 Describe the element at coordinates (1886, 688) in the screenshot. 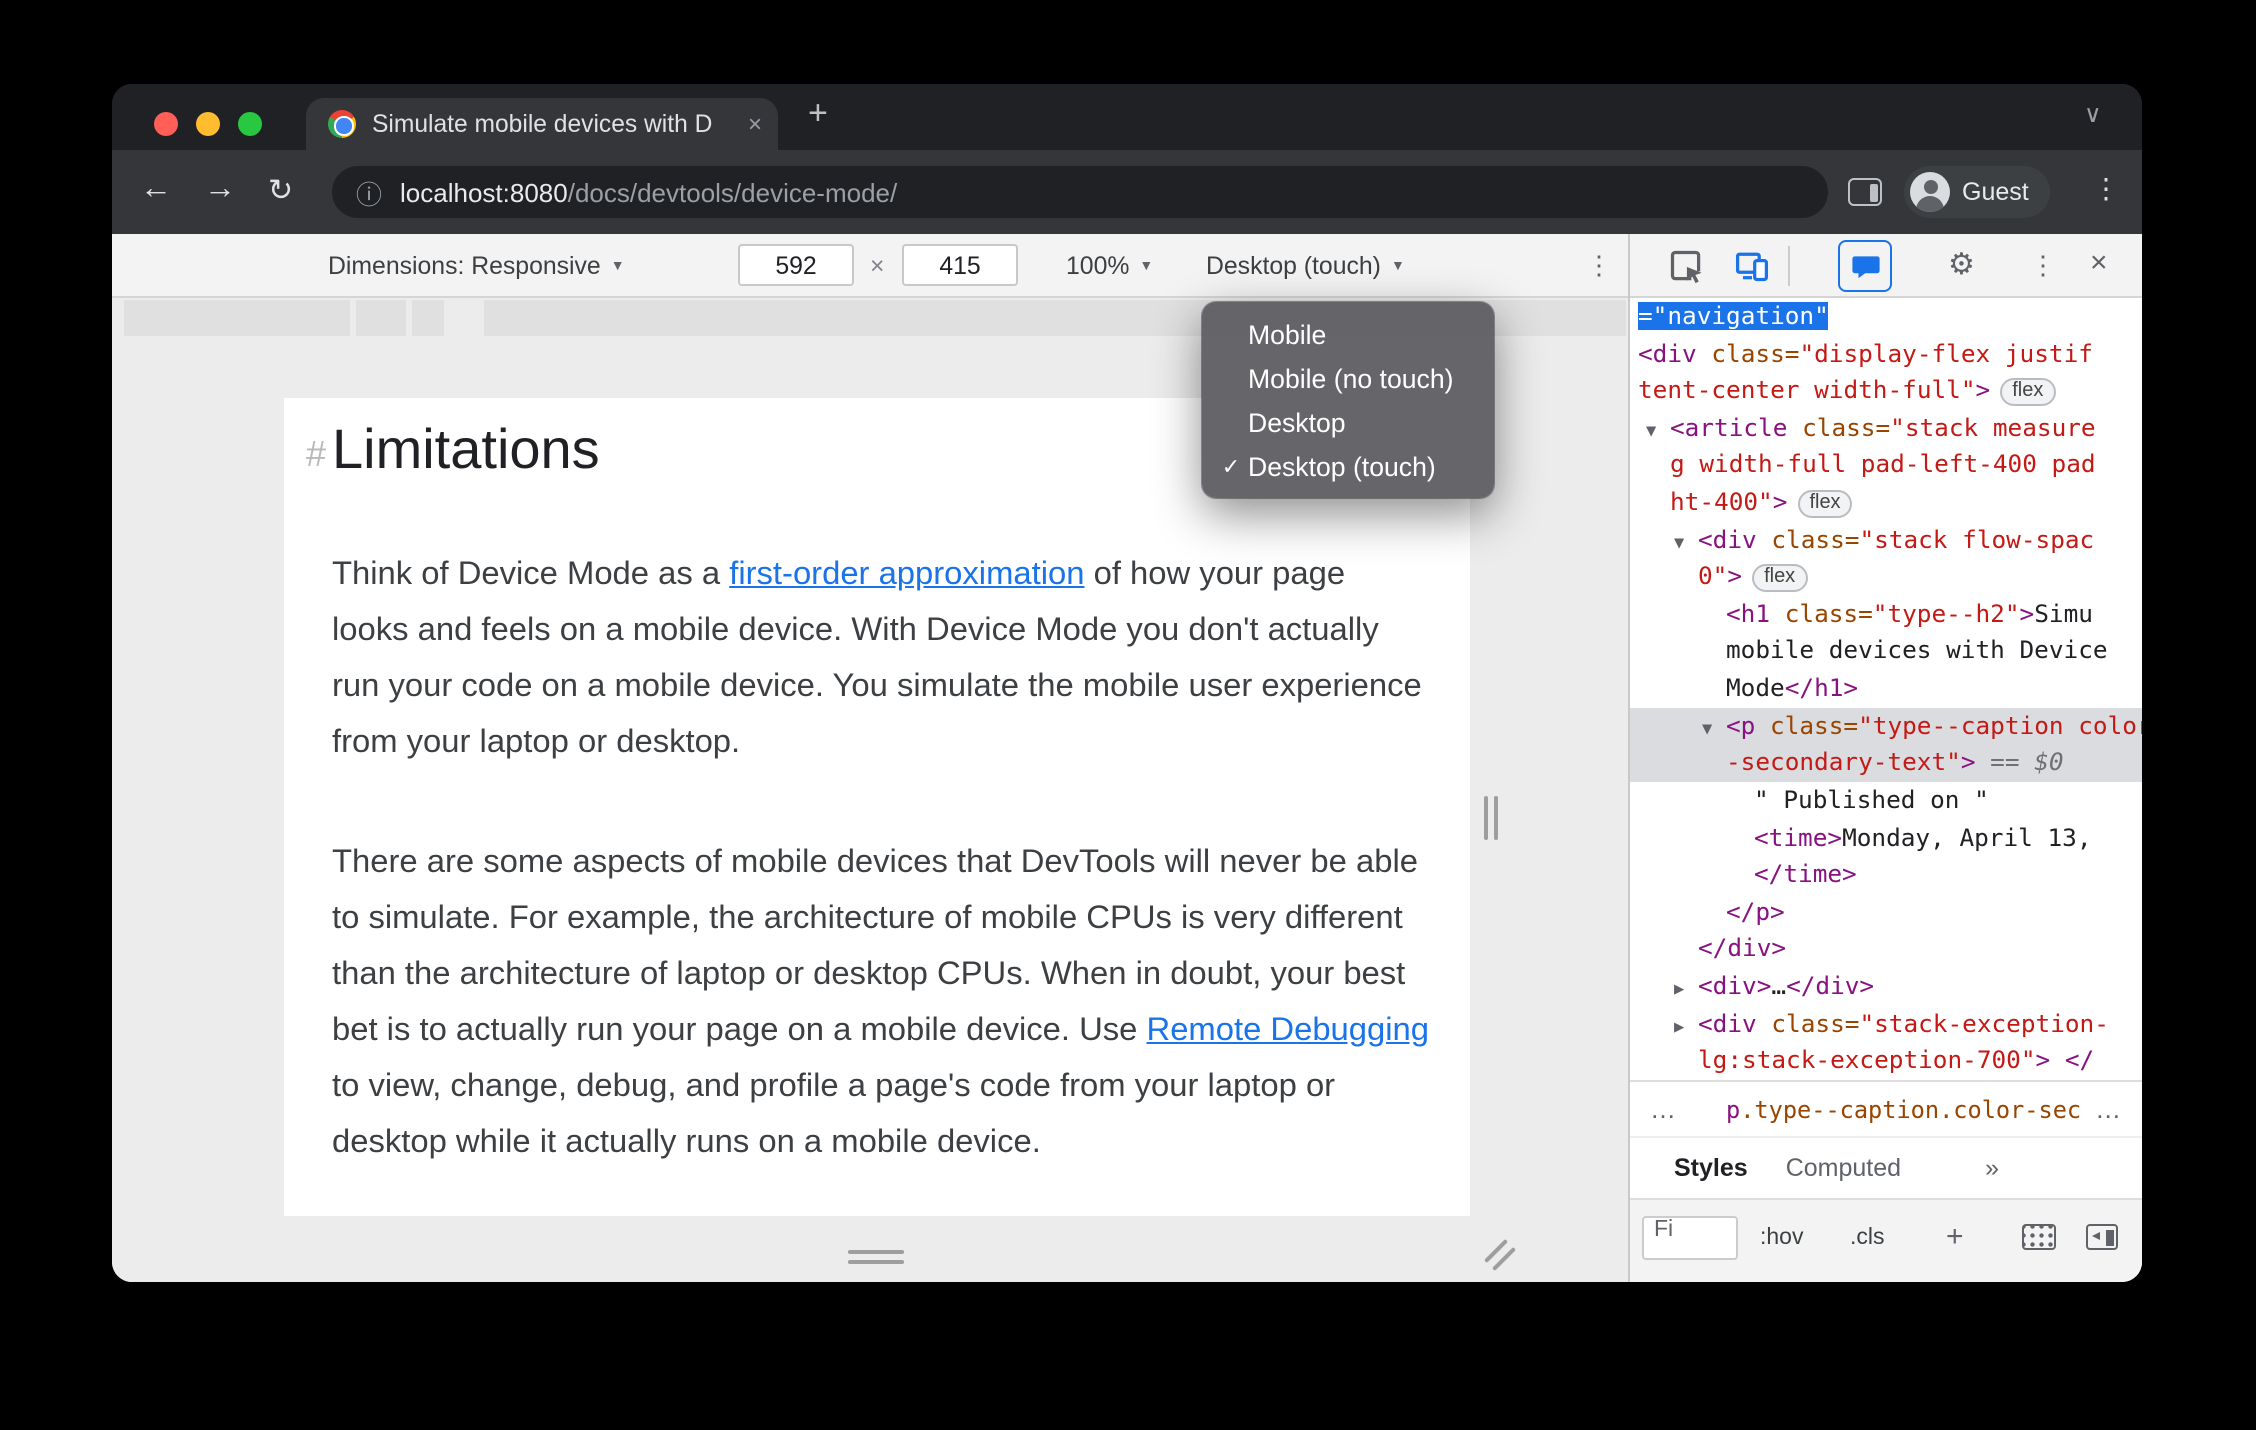

I see `elements-tree-line: Mode</h1>` at that location.